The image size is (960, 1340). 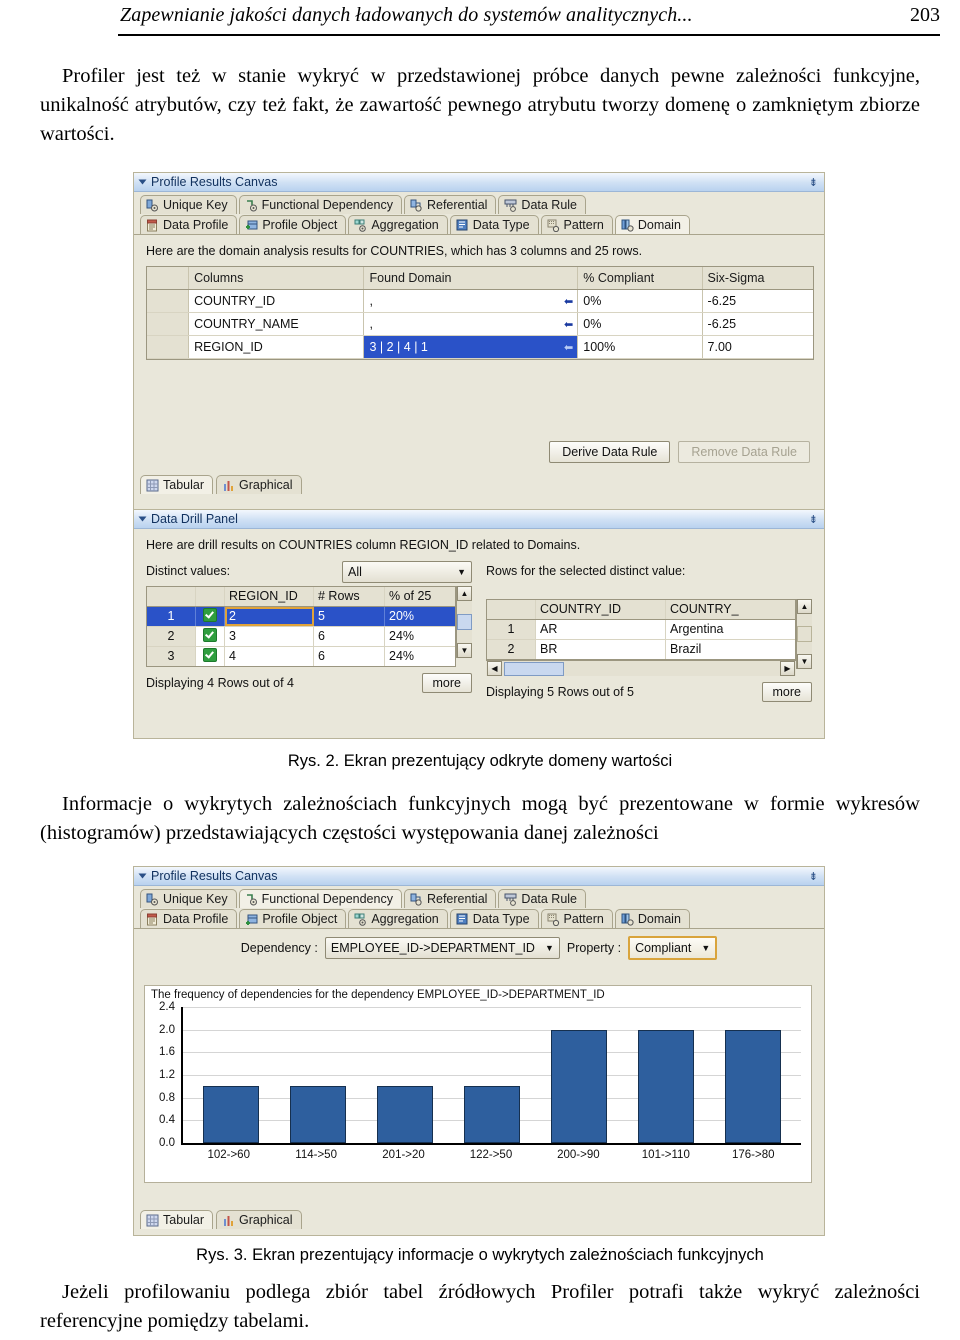 I want to click on panel-title: Profile Results Canvas, so click(x=214, y=182).